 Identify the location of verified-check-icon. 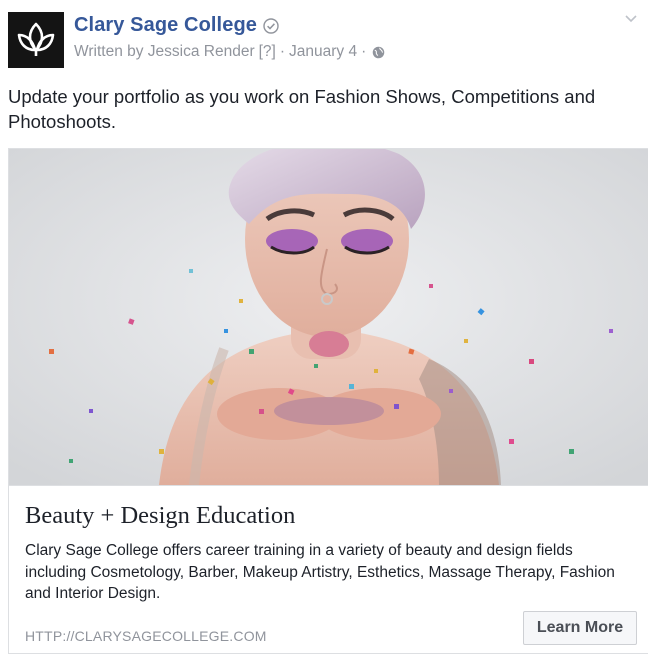
(271, 25).